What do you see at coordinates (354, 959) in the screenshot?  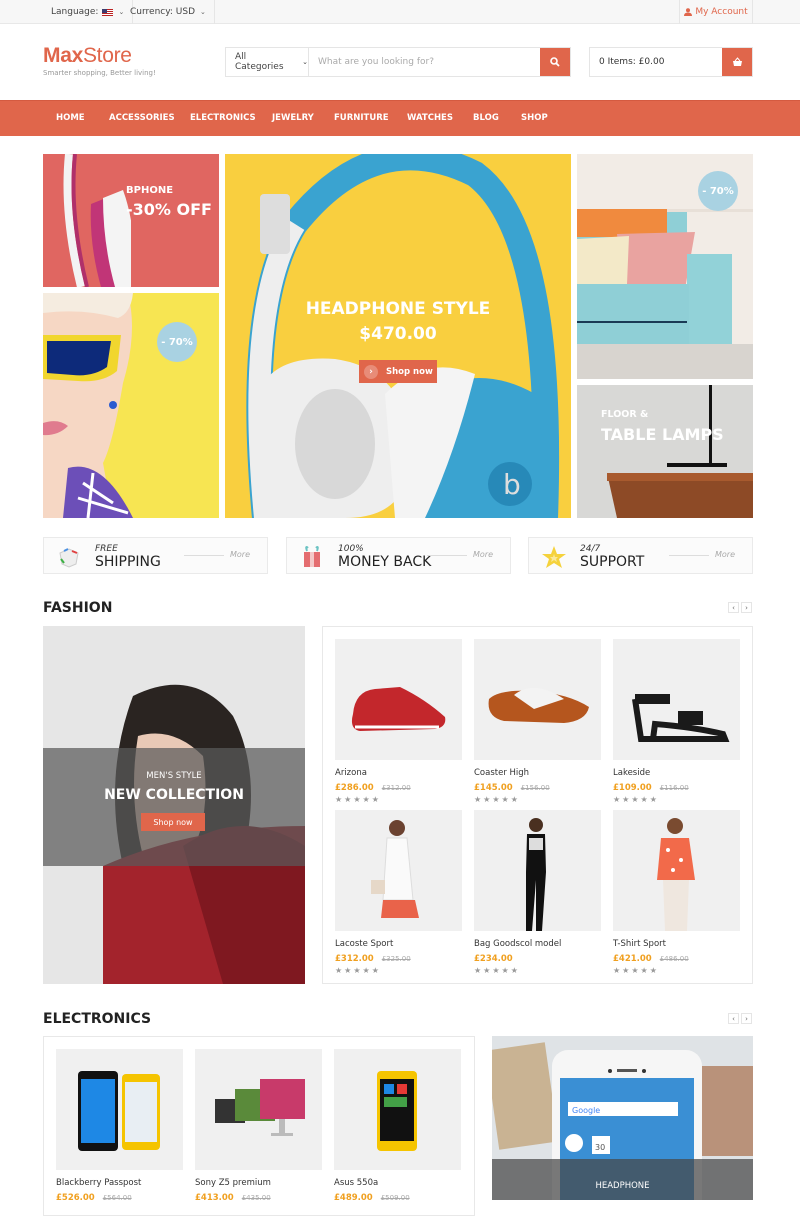 I see `product-price: £312.00` at bounding box center [354, 959].